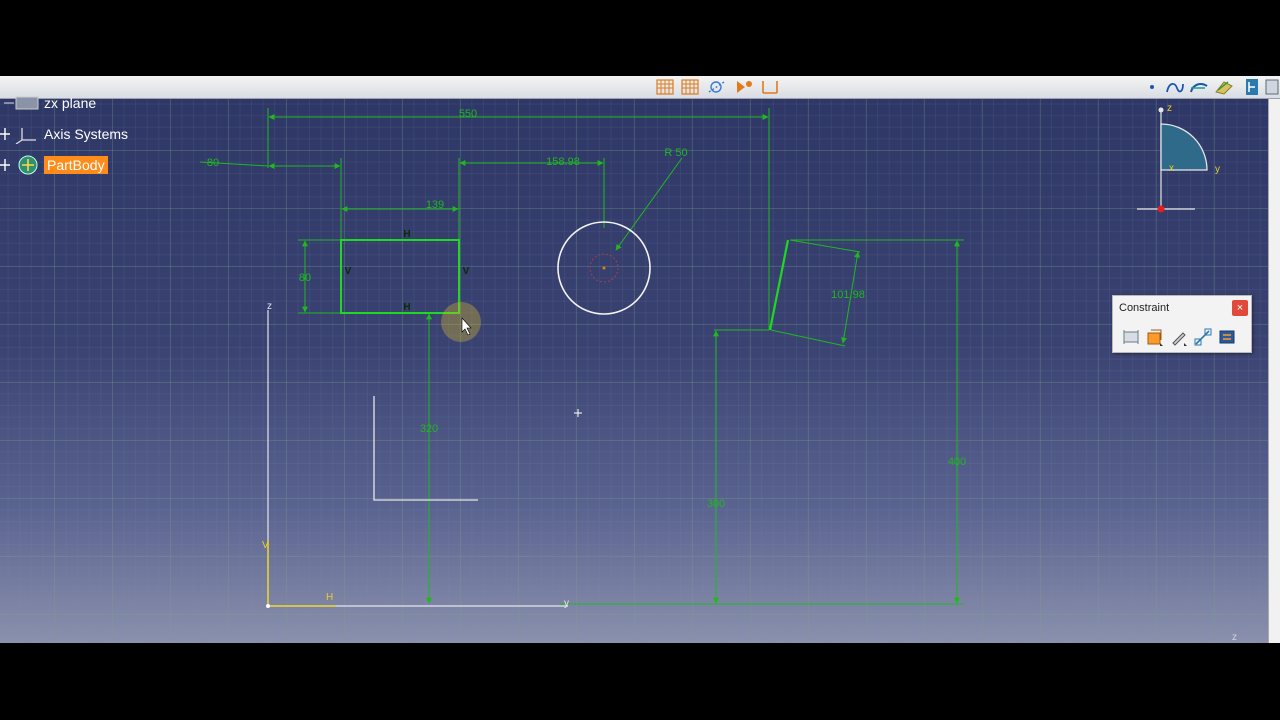 This screenshot has height=720, width=1280. What do you see at coordinates (468, 114) in the screenshot?
I see `dim-label-550: 550` at bounding box center [468, 114].